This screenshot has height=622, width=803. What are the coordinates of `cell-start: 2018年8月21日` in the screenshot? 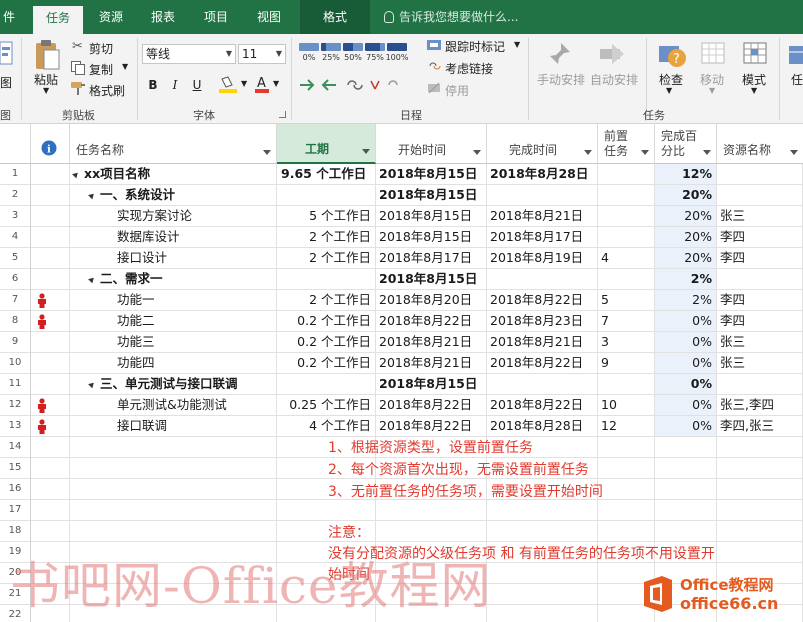 It's located at (431, 363).